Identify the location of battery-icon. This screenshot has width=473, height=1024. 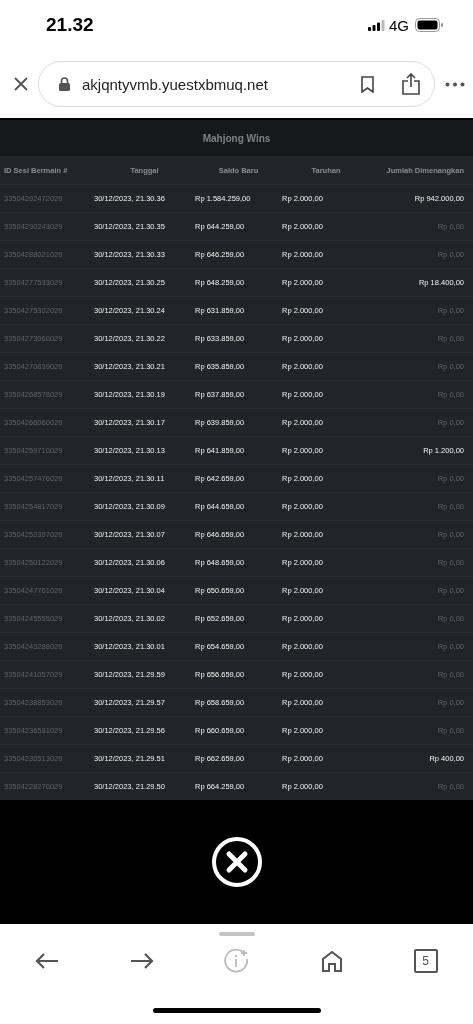
(429, 25).